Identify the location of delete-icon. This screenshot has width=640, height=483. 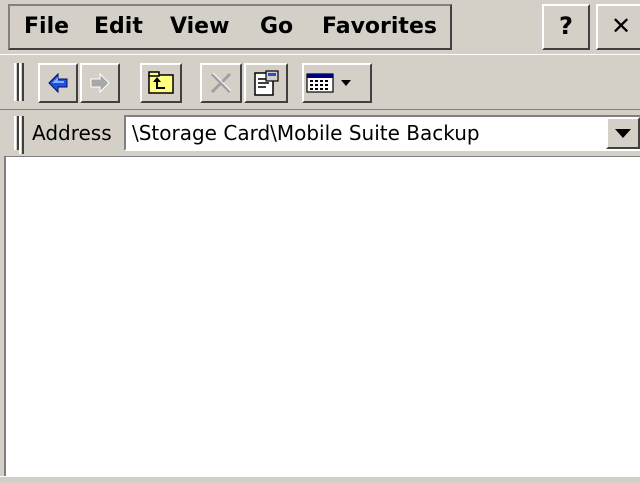
(221, 83).